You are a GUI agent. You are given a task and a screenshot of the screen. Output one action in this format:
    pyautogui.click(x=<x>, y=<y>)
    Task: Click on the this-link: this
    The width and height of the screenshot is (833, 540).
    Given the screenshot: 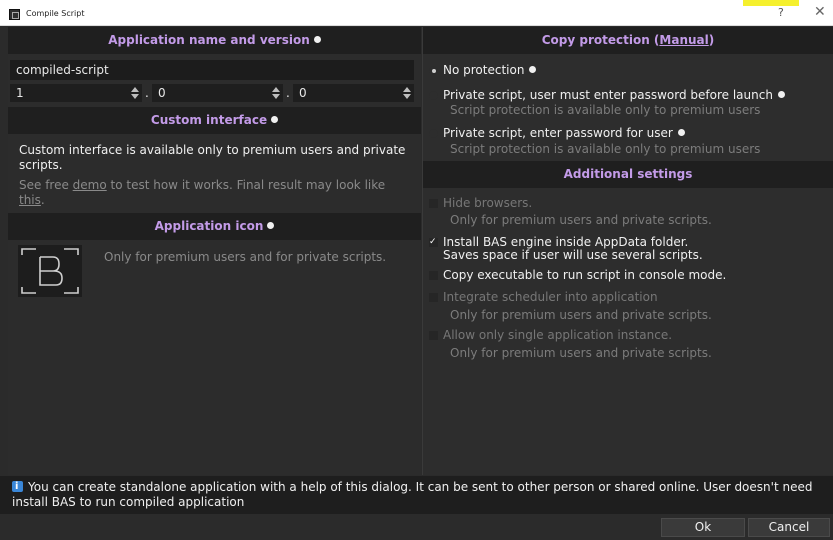 What is the action you would take?
    pyautogui.click(x=30, y=200)
    